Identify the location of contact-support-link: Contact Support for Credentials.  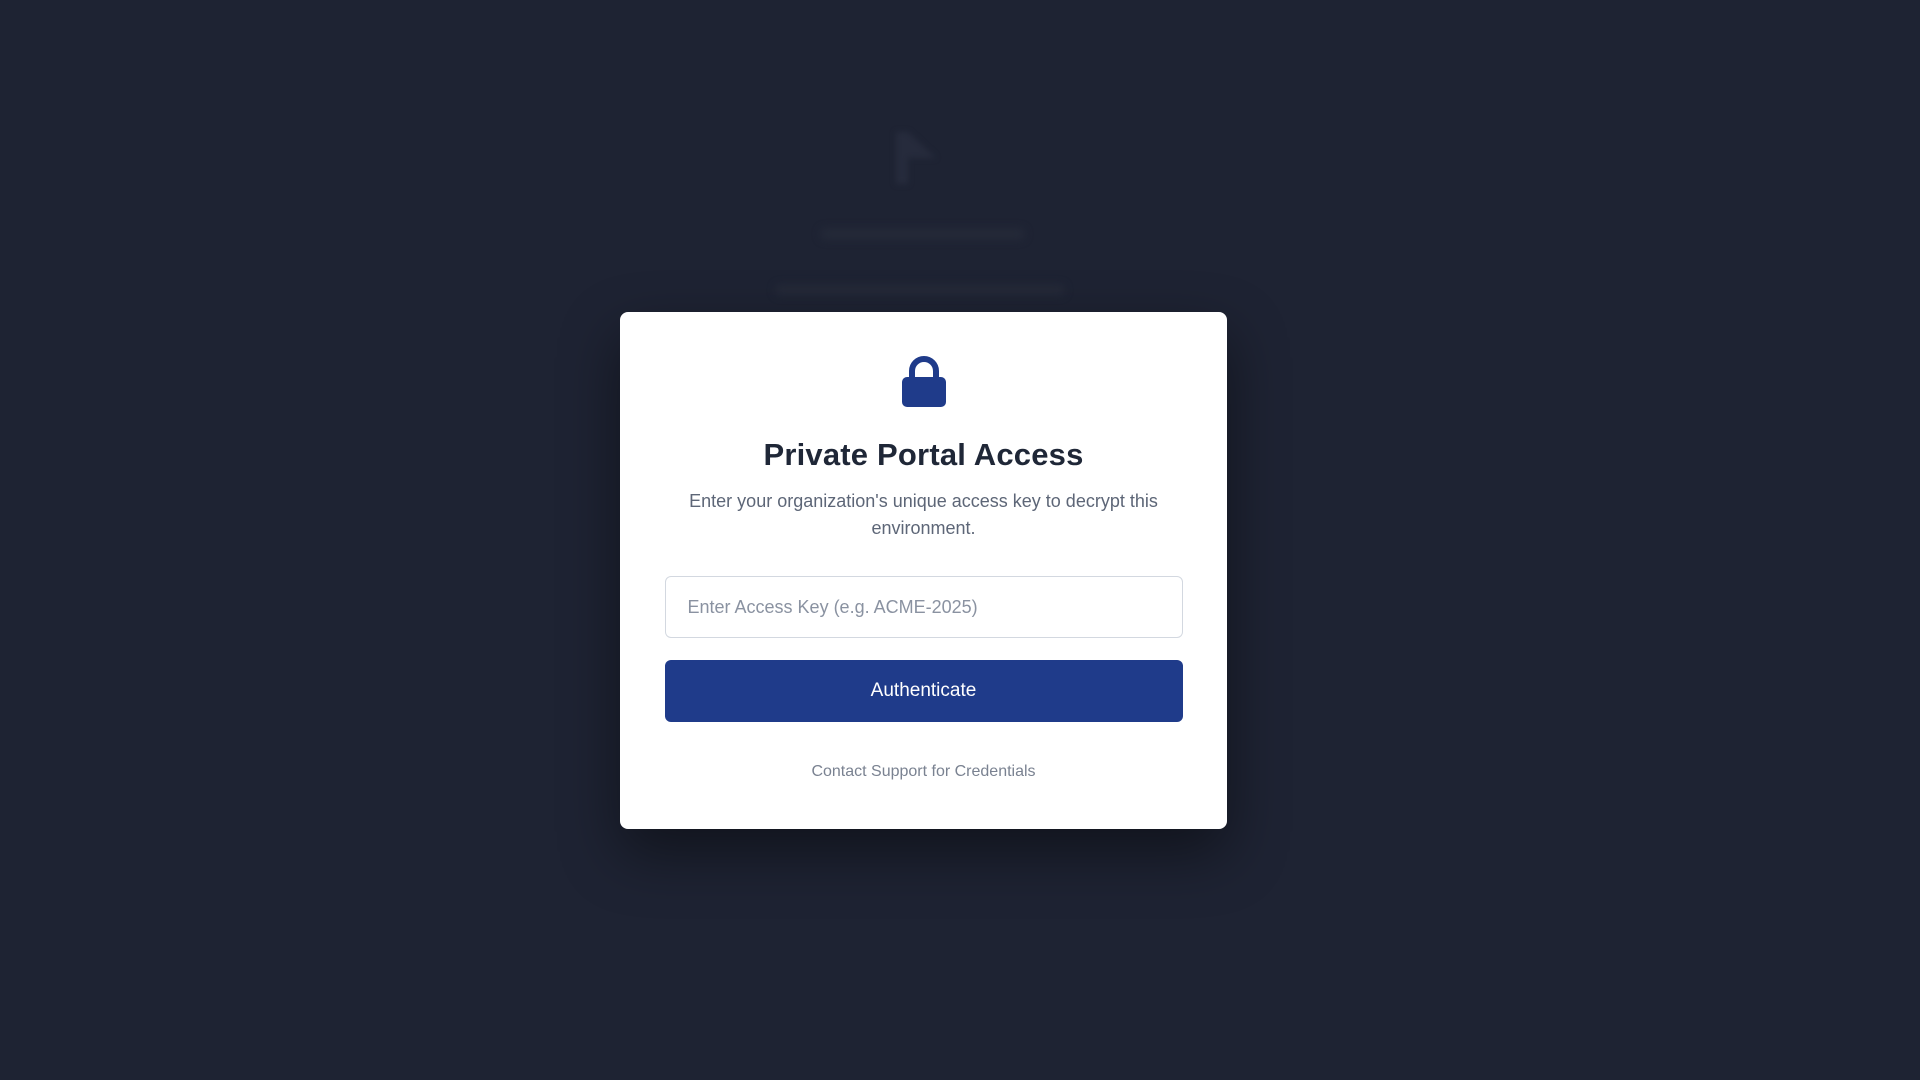
(923, 772).